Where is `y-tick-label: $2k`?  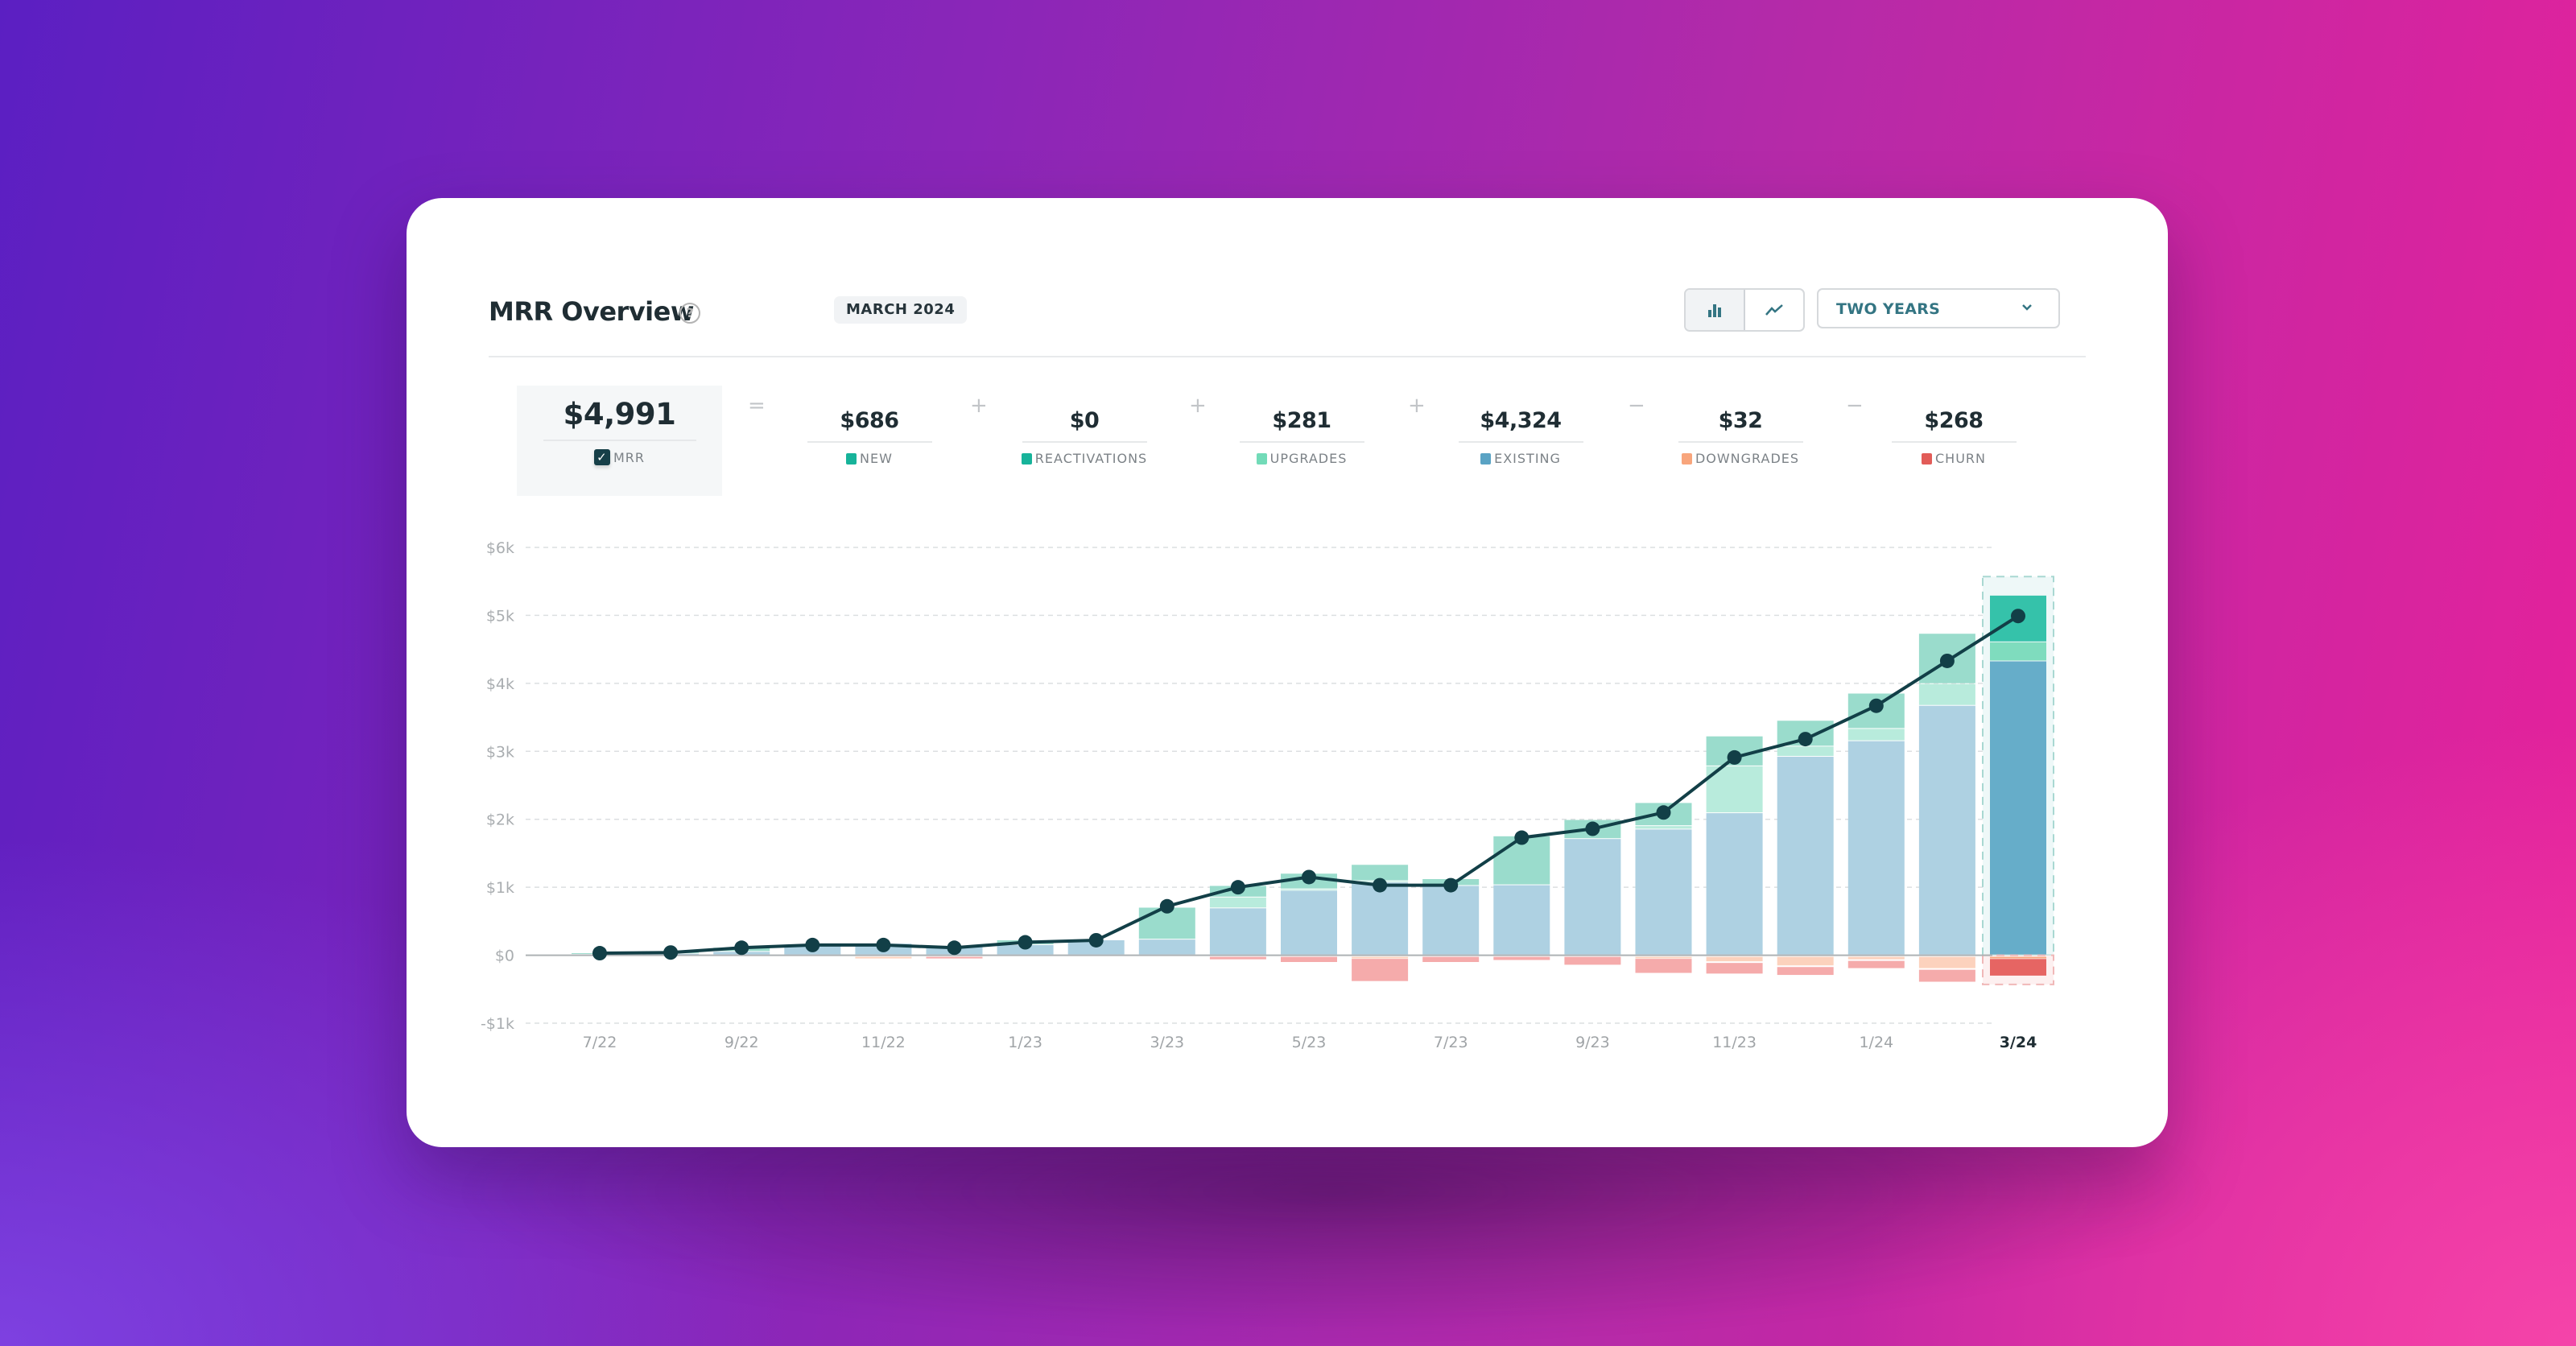 y-tick-label: $2k is located at coordinates (500, 820).